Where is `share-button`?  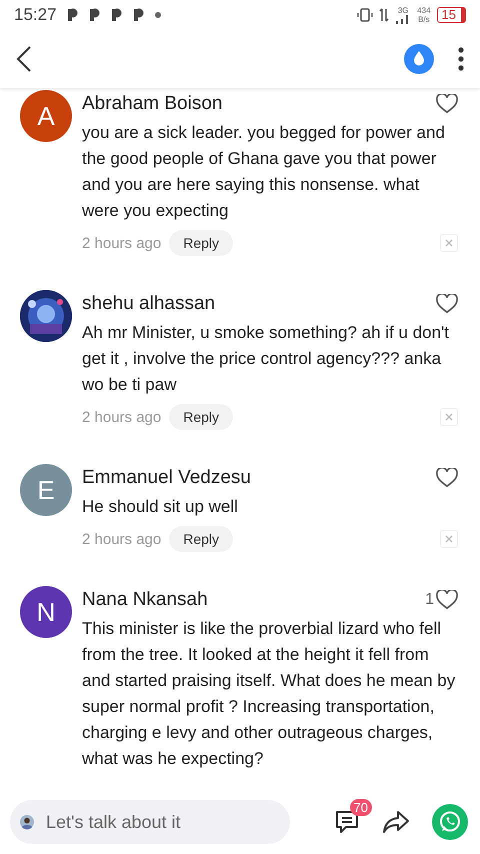 share-button is located at coordinates (396, 822).